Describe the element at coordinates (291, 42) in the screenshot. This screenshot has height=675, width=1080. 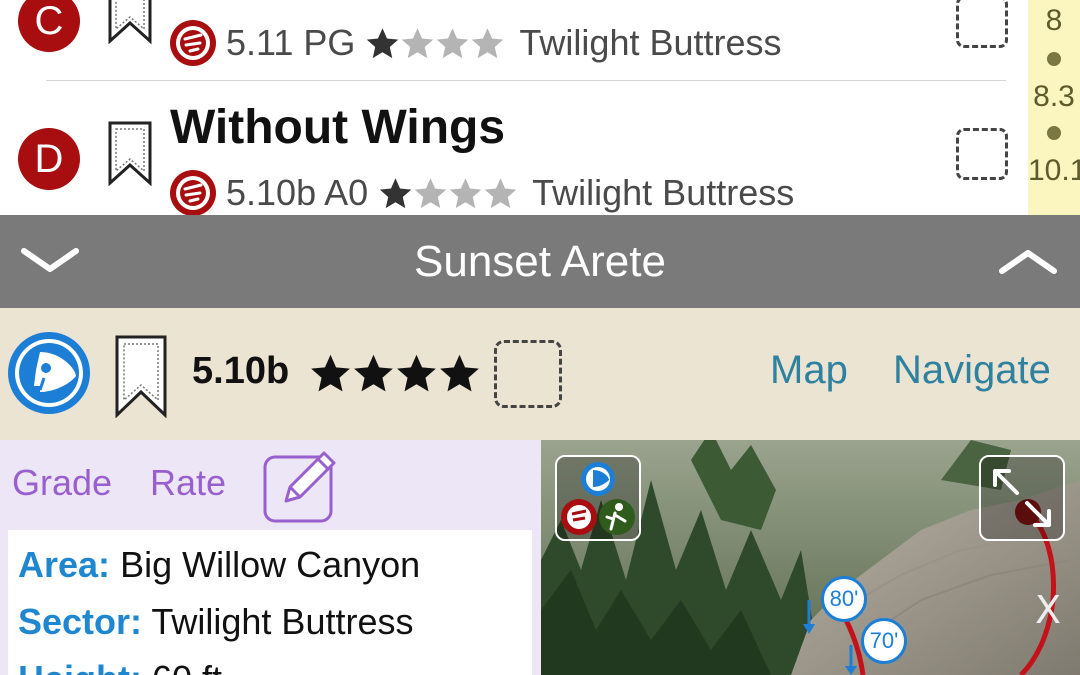
I see `route-grade: 5.11 PG` at that location.